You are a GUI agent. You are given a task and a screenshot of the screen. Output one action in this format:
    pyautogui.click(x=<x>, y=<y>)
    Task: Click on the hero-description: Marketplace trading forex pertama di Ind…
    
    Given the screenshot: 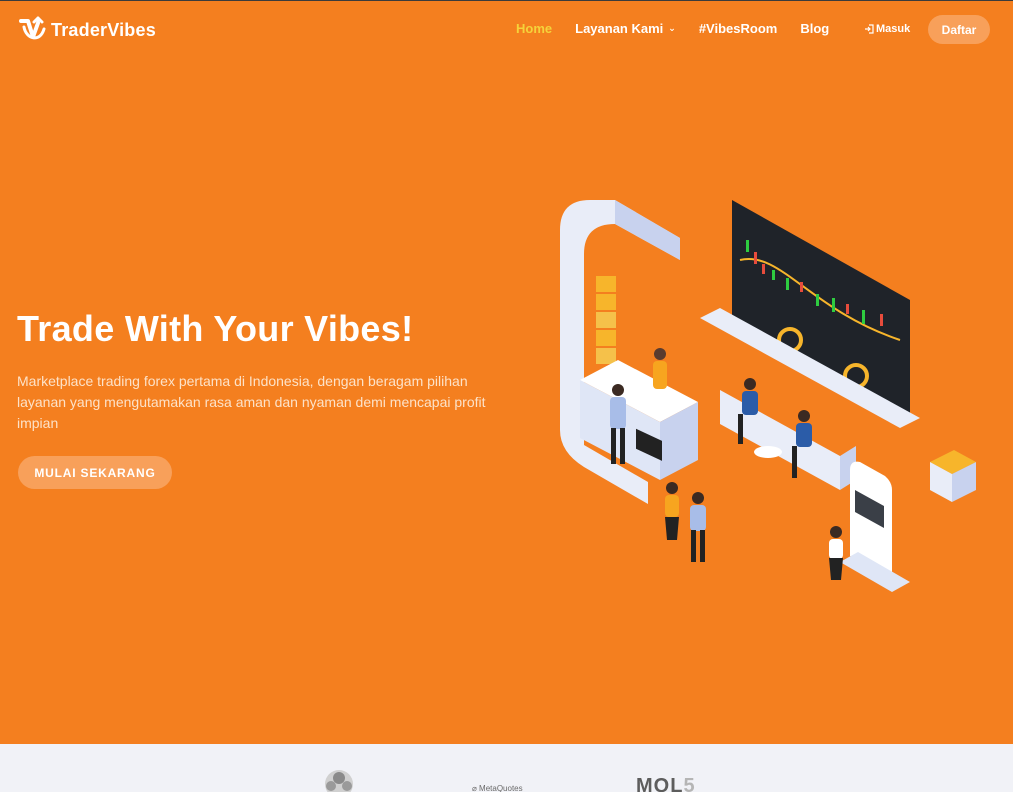 What is the action you would take?
    pyautogui.click(x=251, y=402)
    